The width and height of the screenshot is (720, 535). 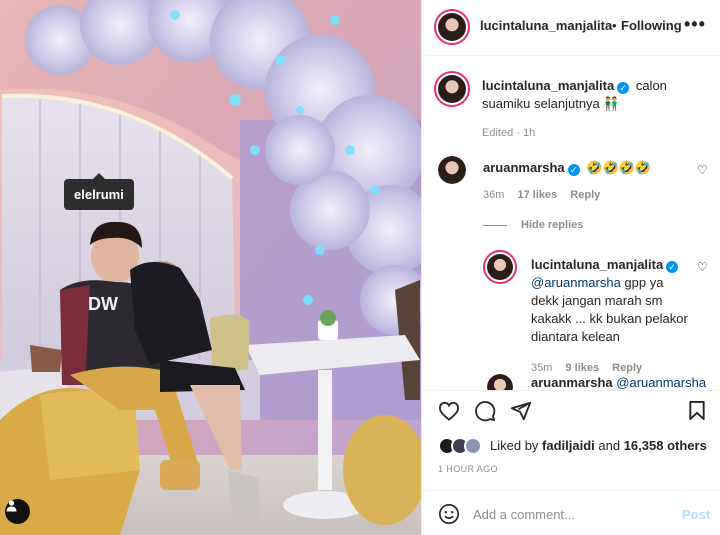 I want to click on more-options-icon: •••, so click(x=695, y=24).